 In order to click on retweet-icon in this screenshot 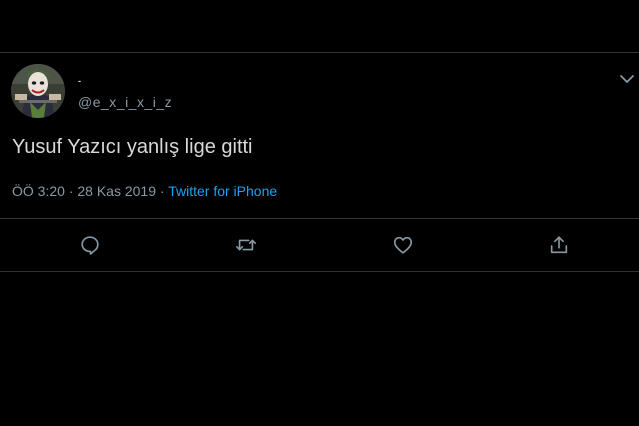, I will do `click(246, 245)`.